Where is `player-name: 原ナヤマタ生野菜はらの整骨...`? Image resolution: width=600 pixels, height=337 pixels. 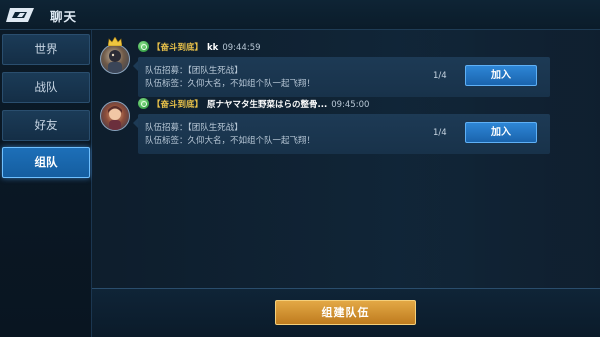
player-name: 原ナヤマタ生野菜はらの整骨... is located at coordinates (267, 105).